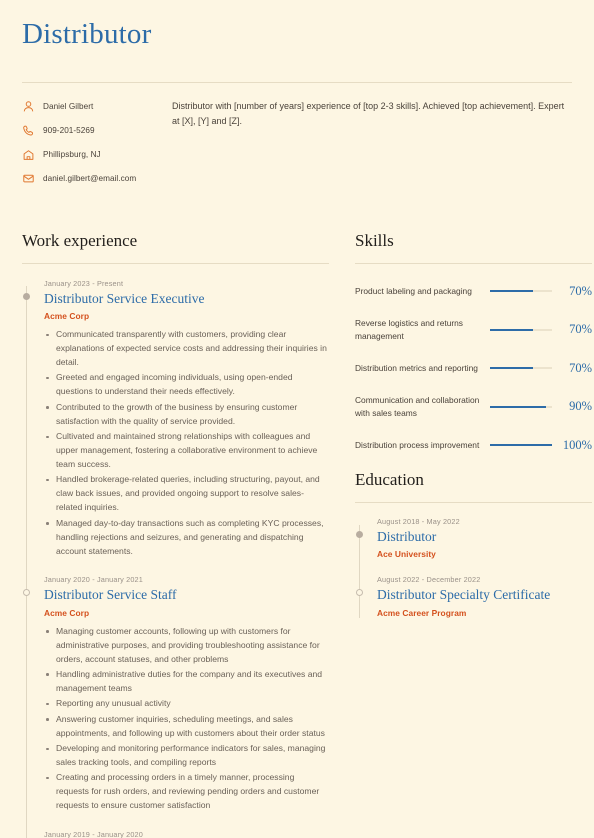 The height and width of the screenshot is (838, 594). What do you see at coordinates (374, 241) in the screenshot?
I see `skills-section-title: Skills` at bounding box center [374, 241].